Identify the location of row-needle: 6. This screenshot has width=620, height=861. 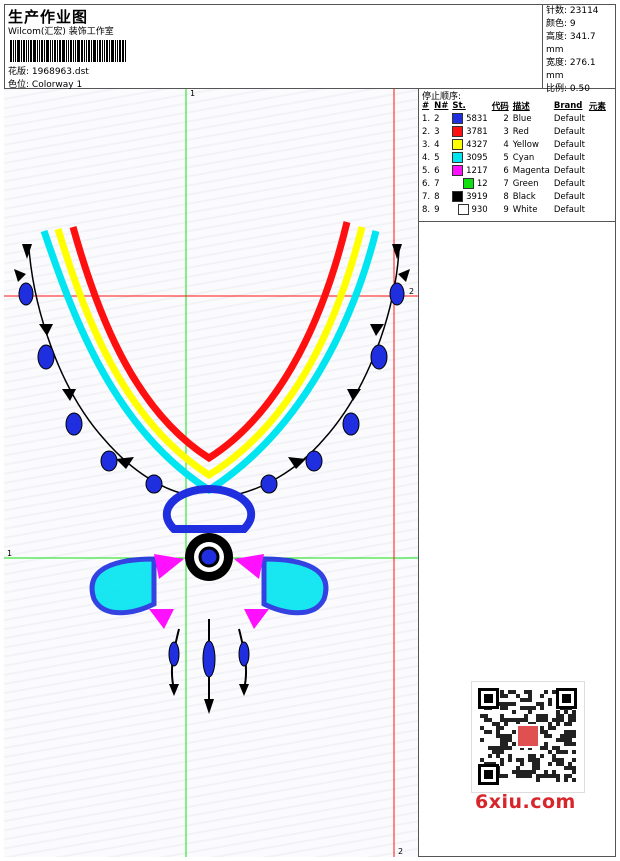
(437, 170).